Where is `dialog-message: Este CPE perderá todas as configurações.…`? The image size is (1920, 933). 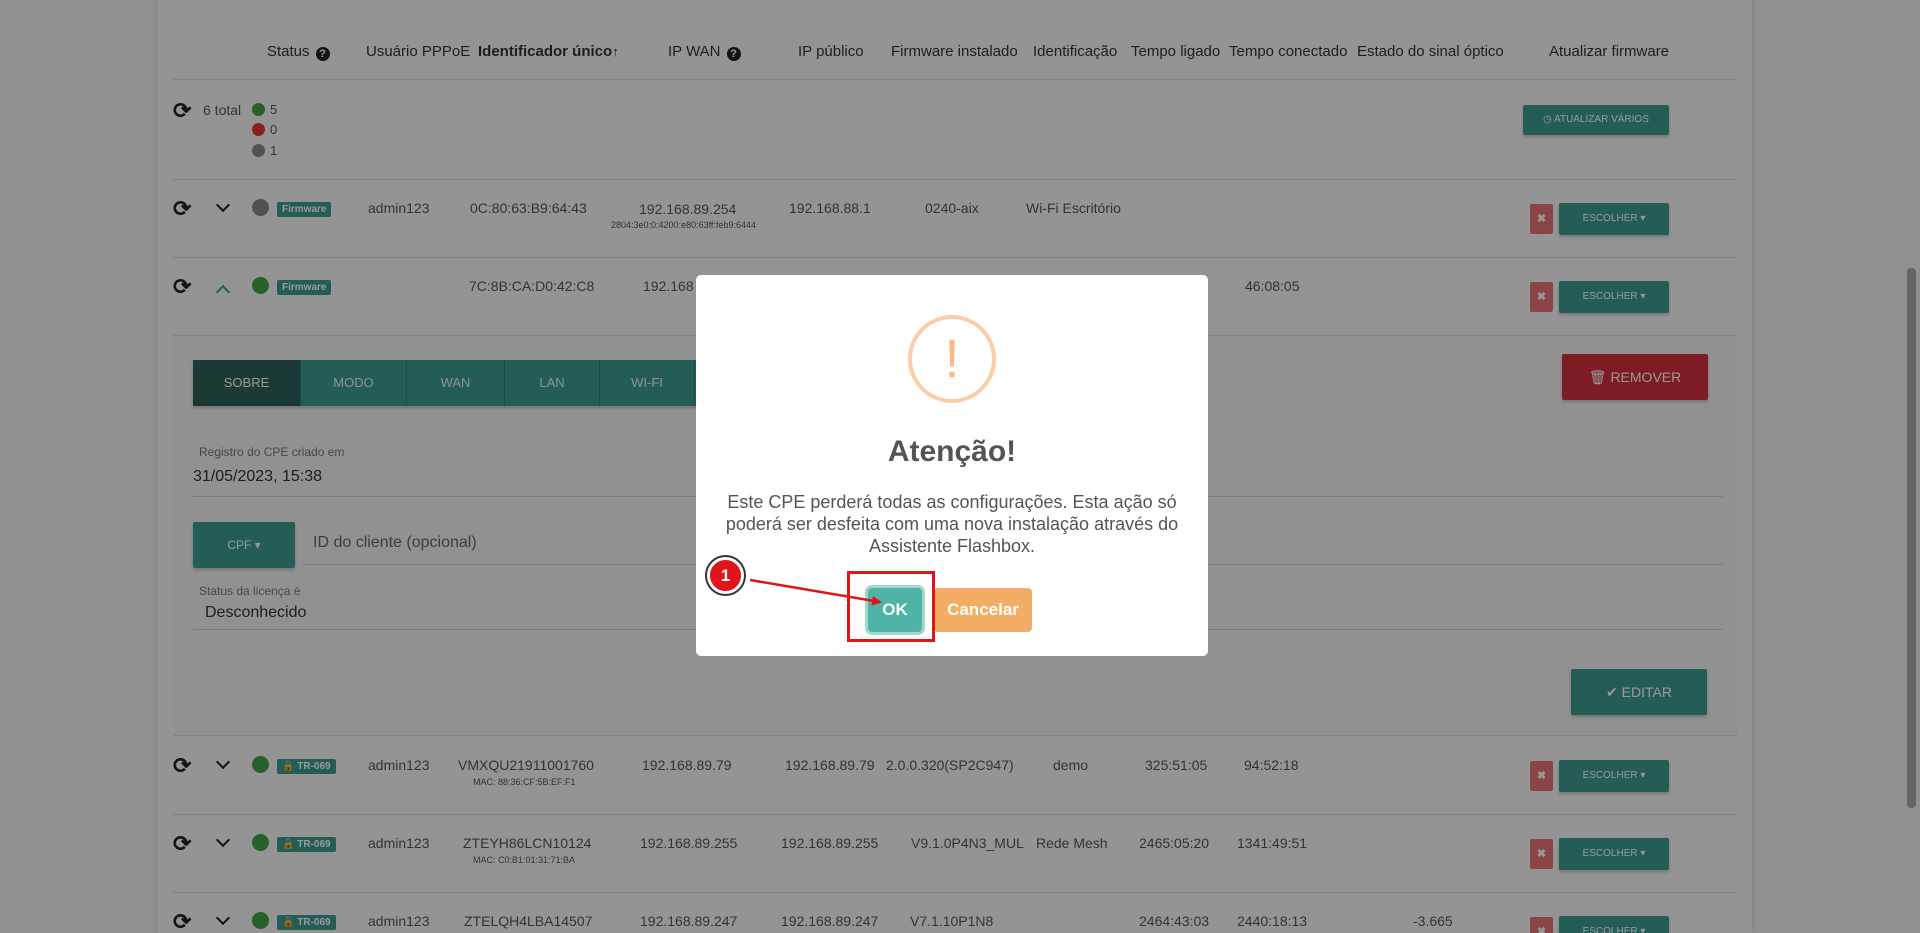 dialog-message: Este CPE perderá todas as configurações.… is located at coordinates (952, 524).